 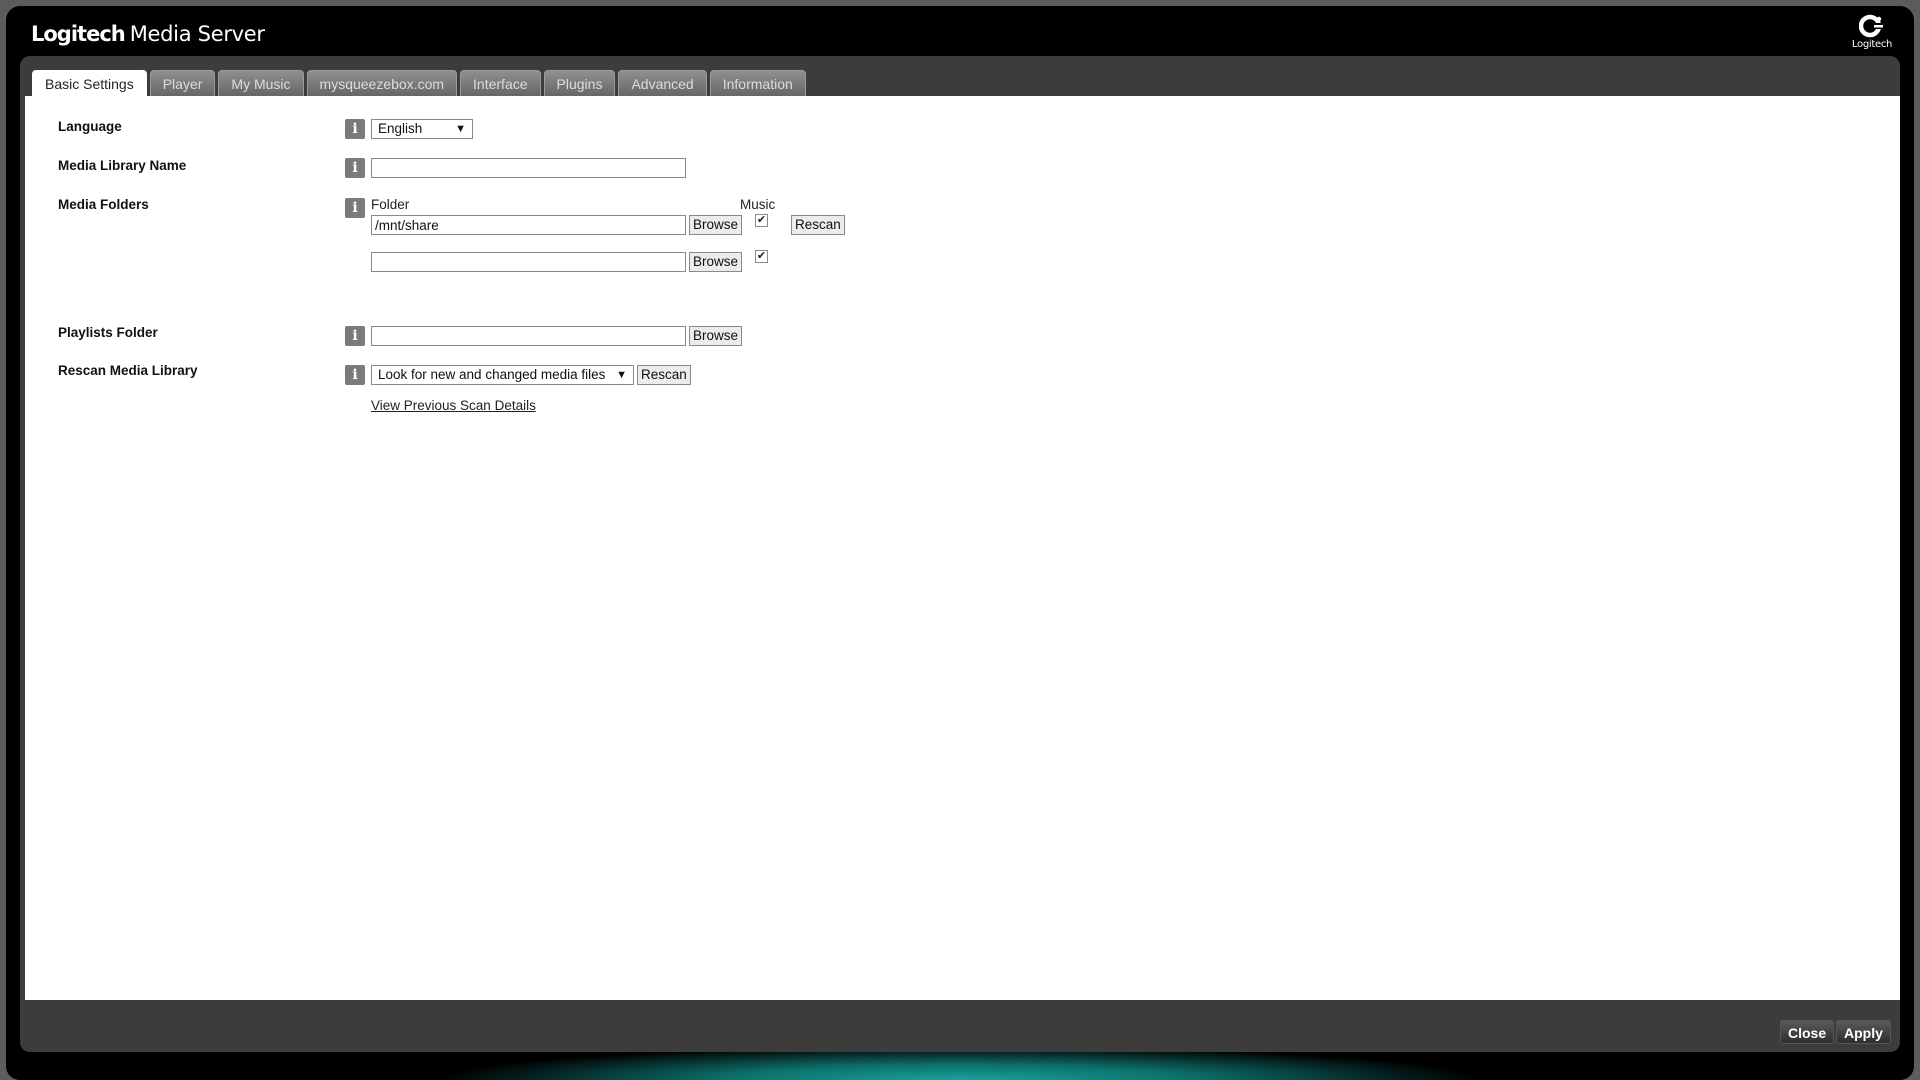 I want to click on app-brand: Logitech, so click(x=78, y=34).